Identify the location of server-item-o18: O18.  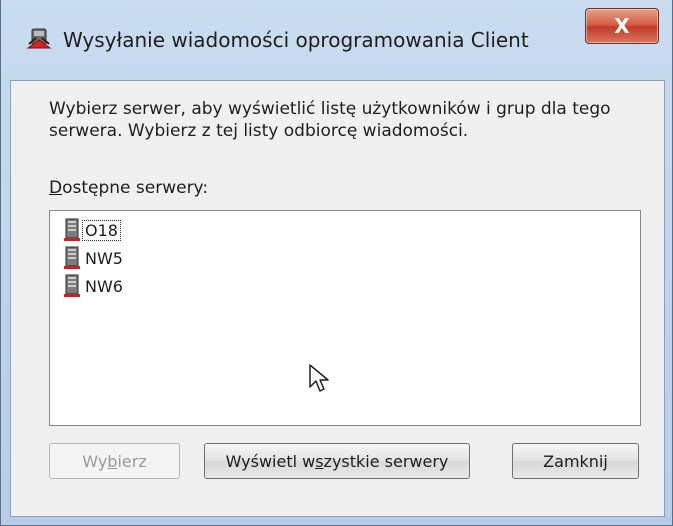
(92, 230).